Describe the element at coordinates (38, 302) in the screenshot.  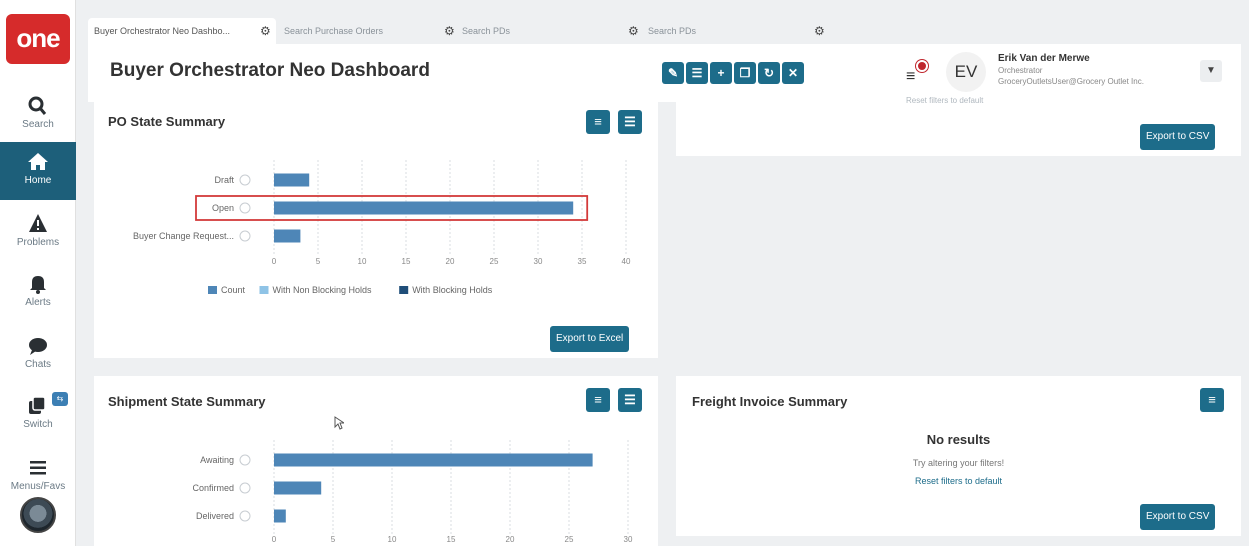
I see `sidebar-item-label: Alerts` at that location.